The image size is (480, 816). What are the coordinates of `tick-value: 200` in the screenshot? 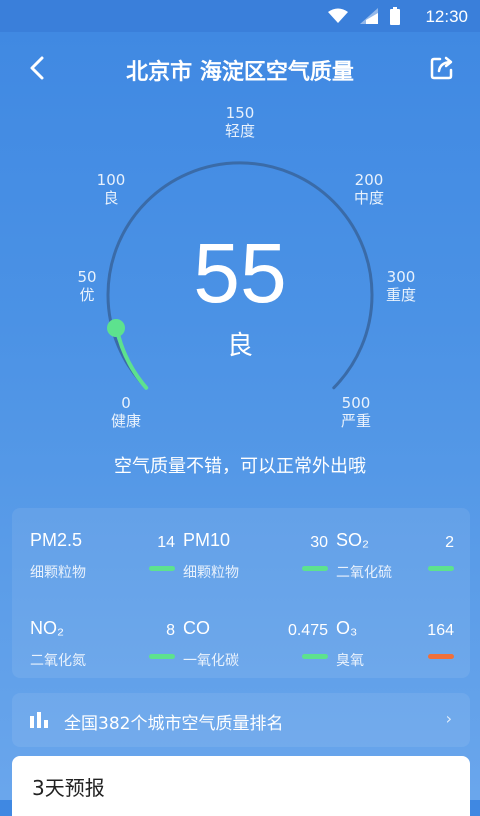 It's located at (369, 180).